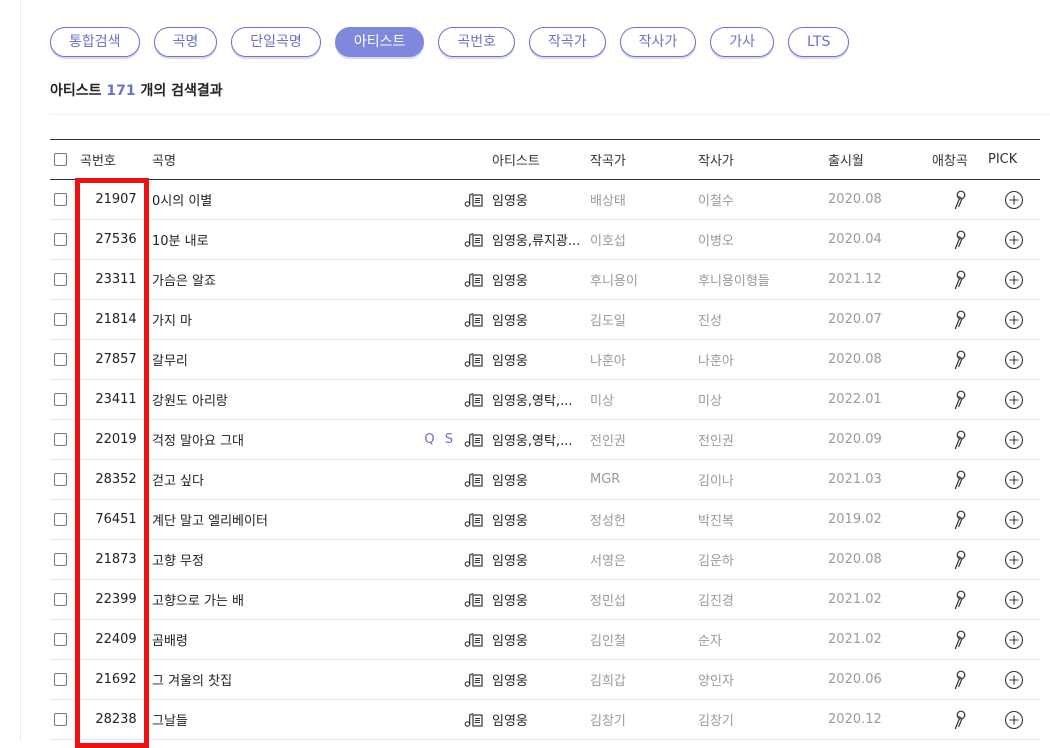 The width and height of the screenshot is (1050, 748). Describe the element at coordinates (185, 42) in the screenshot. I see `tab-song-title: 곡명` at that location.